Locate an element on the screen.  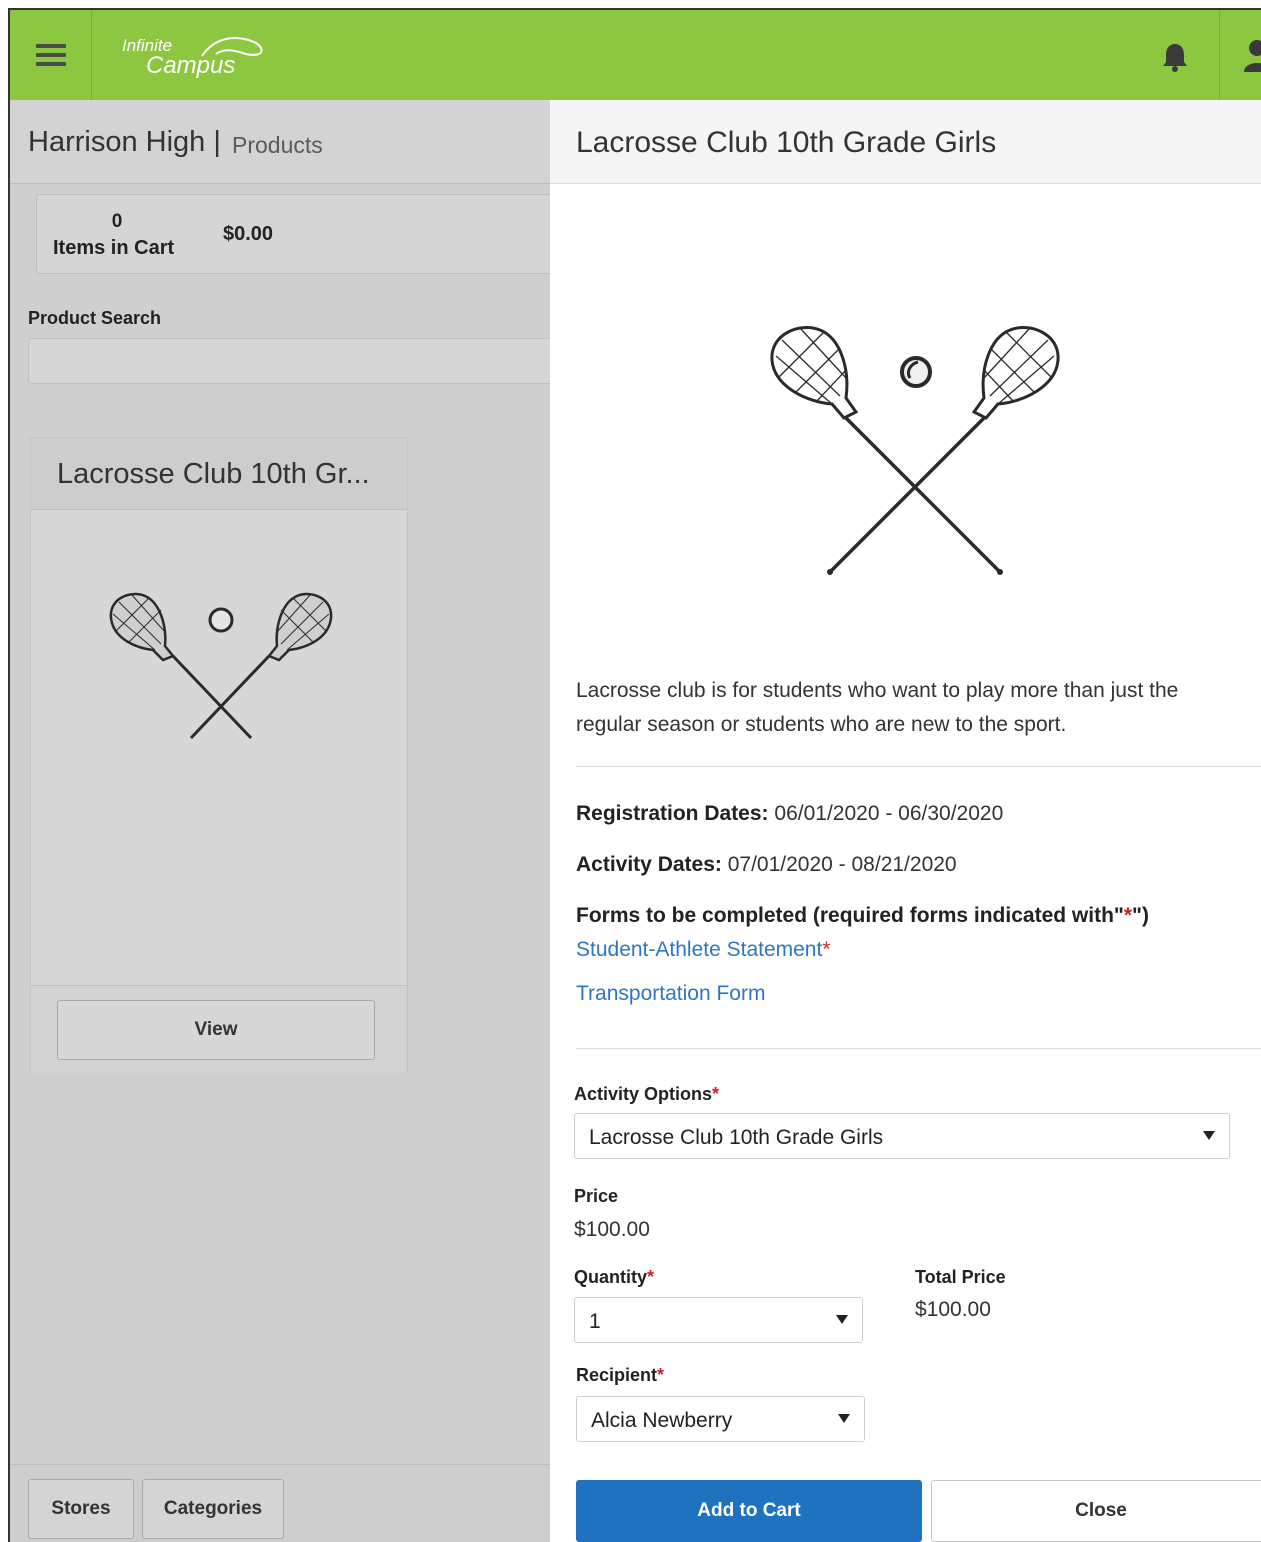
total-price-label: Total Price is located at coordinates (960, 1277).